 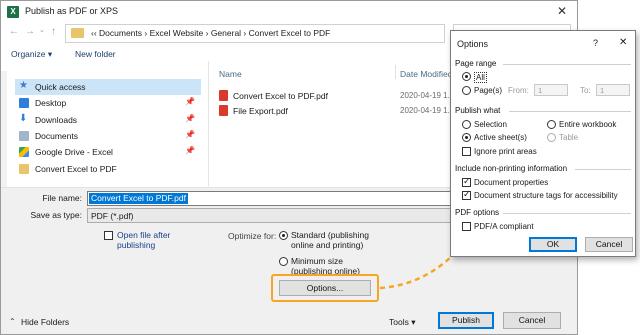 I want to click on pages-label: Page(s), so click(x=488, y=90).